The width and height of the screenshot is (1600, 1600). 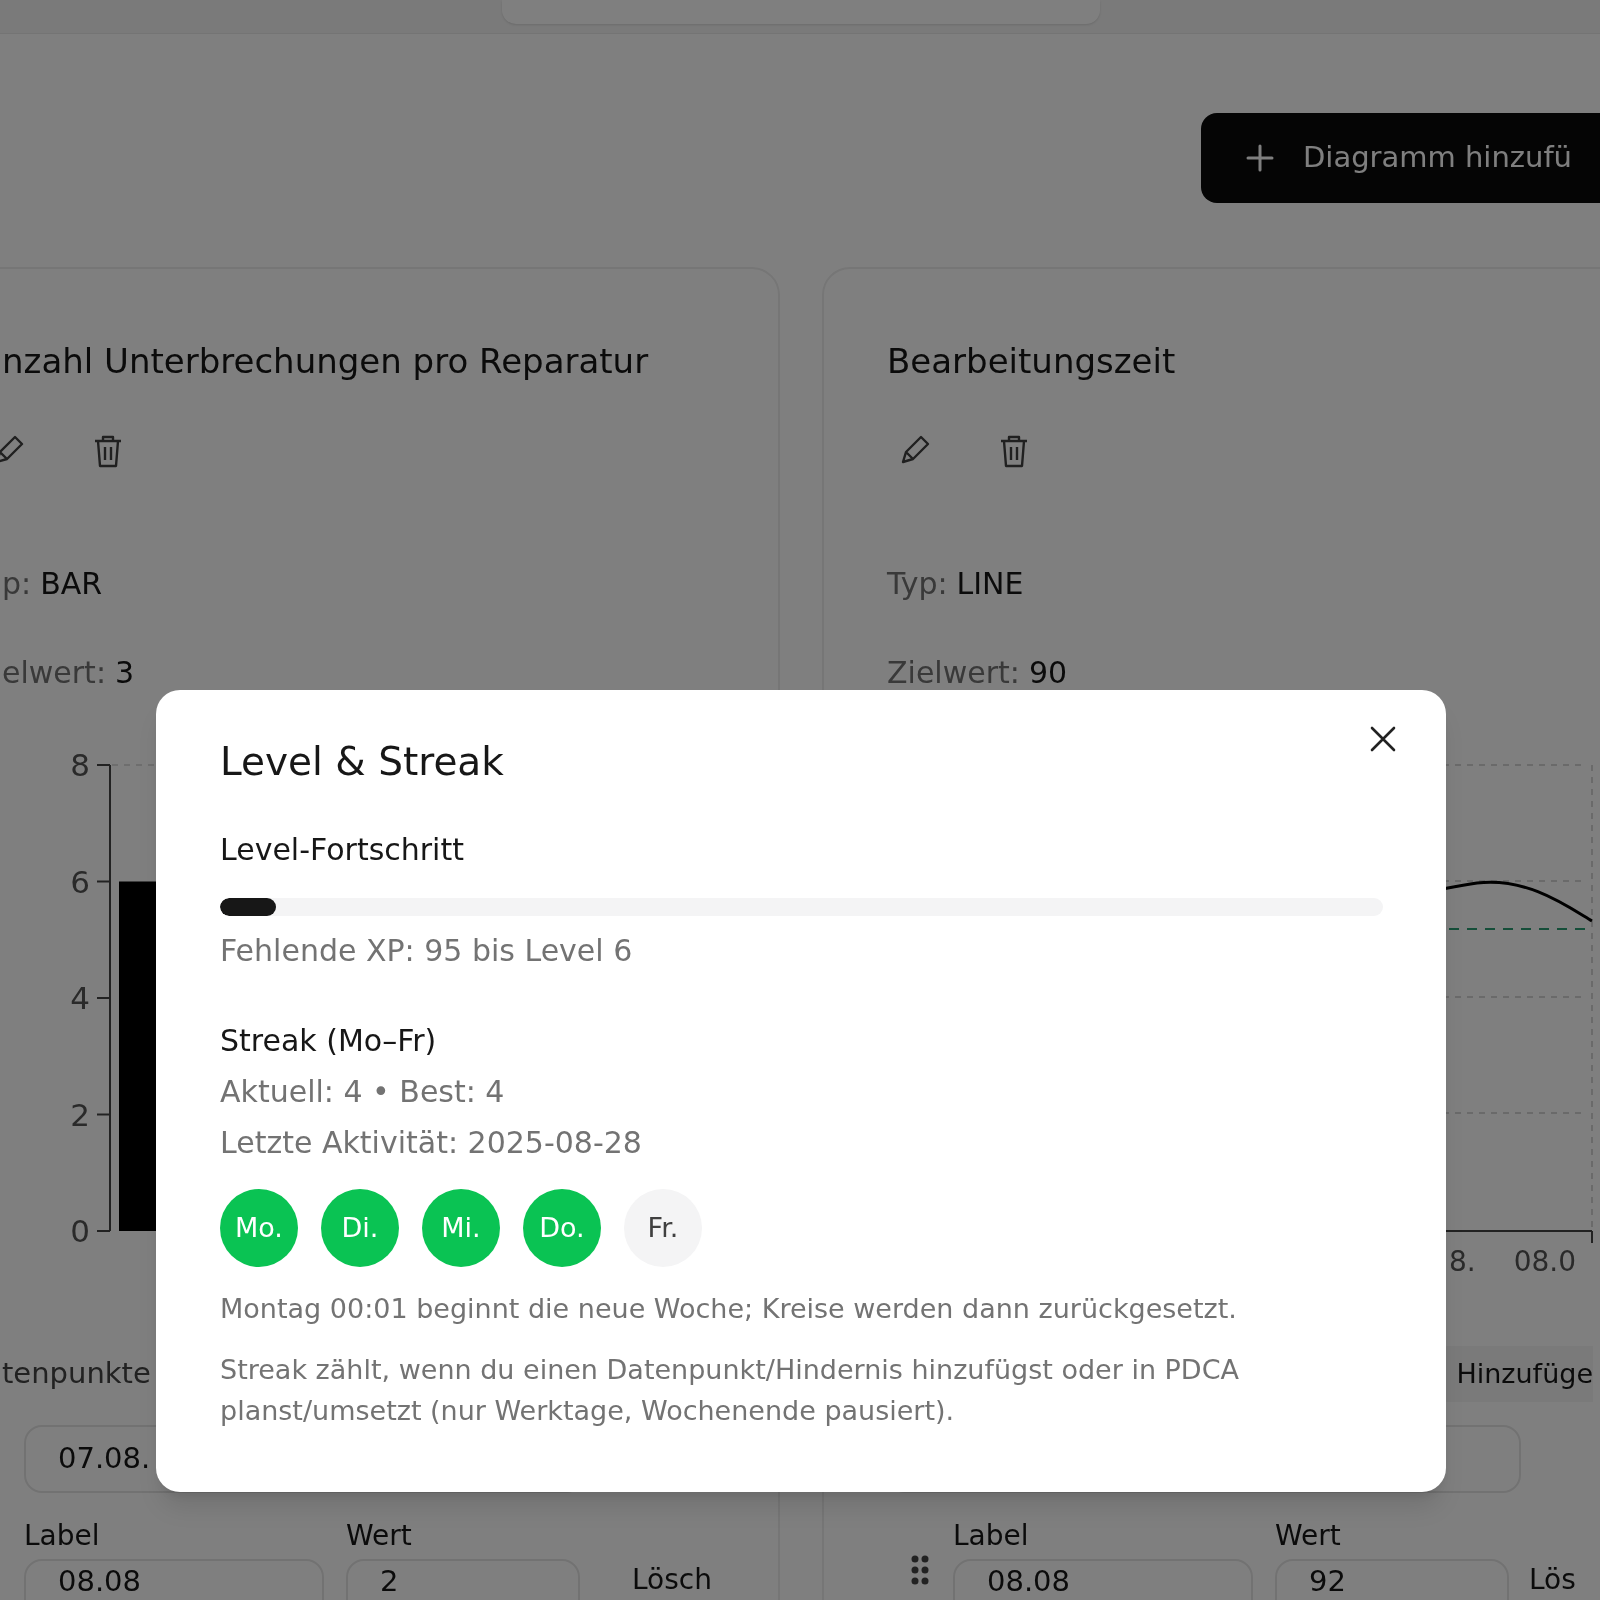 What do you see at coordinates (953, 673) in the screenshot?
I see `target-label: Zielwert:` at bounding box center [953, 673].